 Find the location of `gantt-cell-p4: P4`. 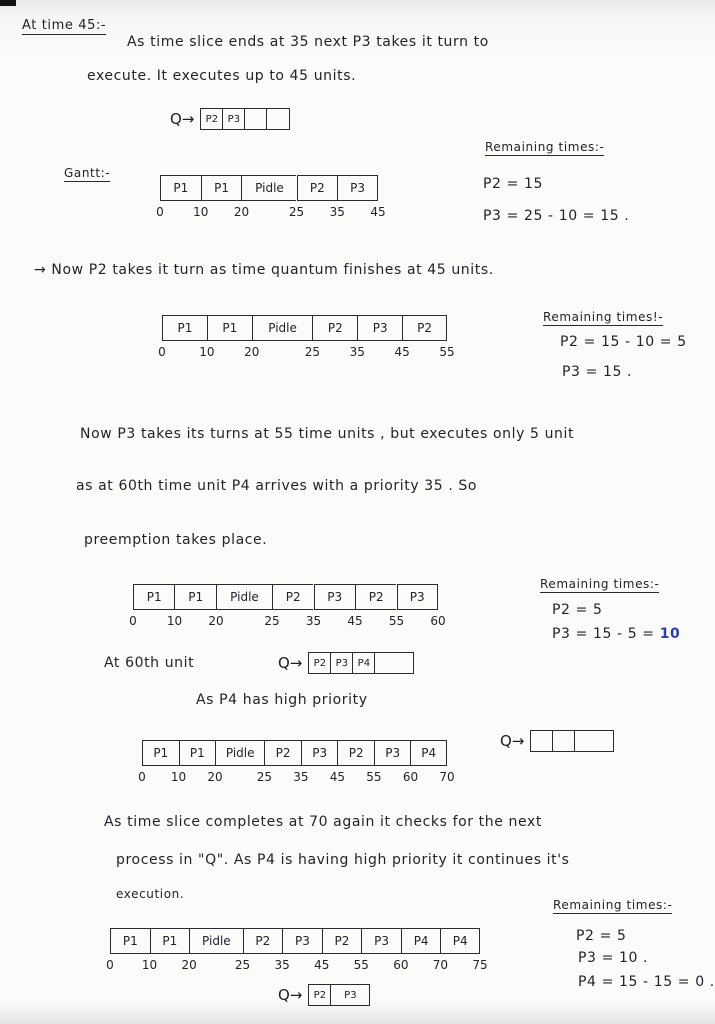

gantt-cell-p4: P4 is located at coordinates (460, 941).